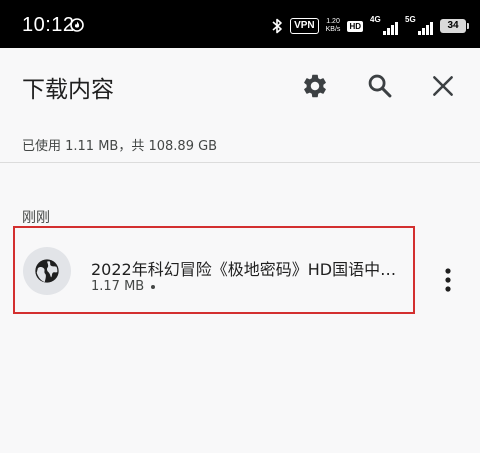 The width and height of the screenshot is (480, 453). I want to click on settings-icon, so click(315, 86).